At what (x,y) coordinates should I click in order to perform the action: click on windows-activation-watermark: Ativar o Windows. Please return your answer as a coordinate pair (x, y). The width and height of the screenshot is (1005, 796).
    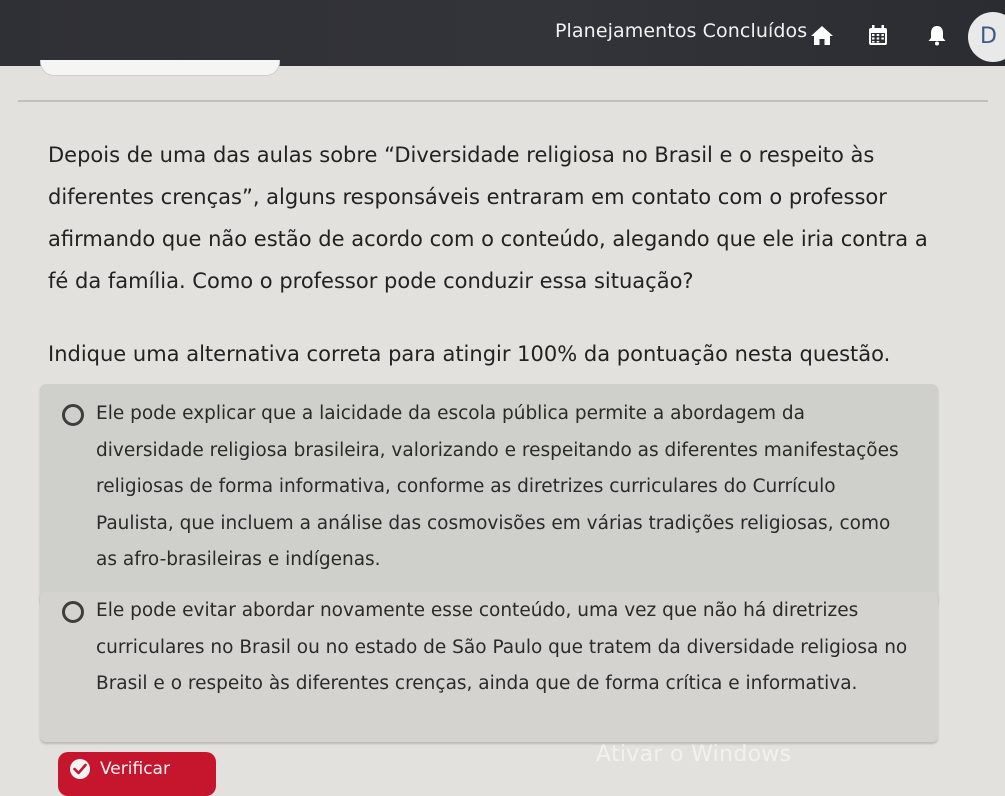
    Looking at the image, I should click on (694, 754).